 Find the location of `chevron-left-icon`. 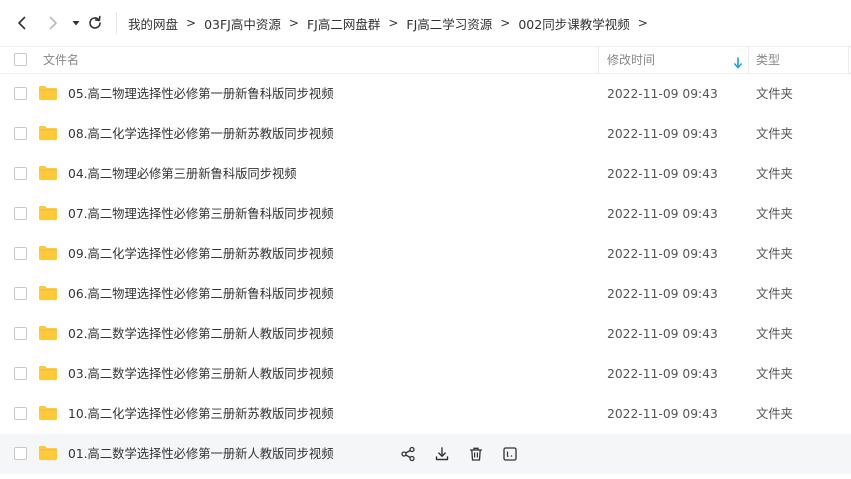

chevron-left-icon is located at coordinates (22, 23).